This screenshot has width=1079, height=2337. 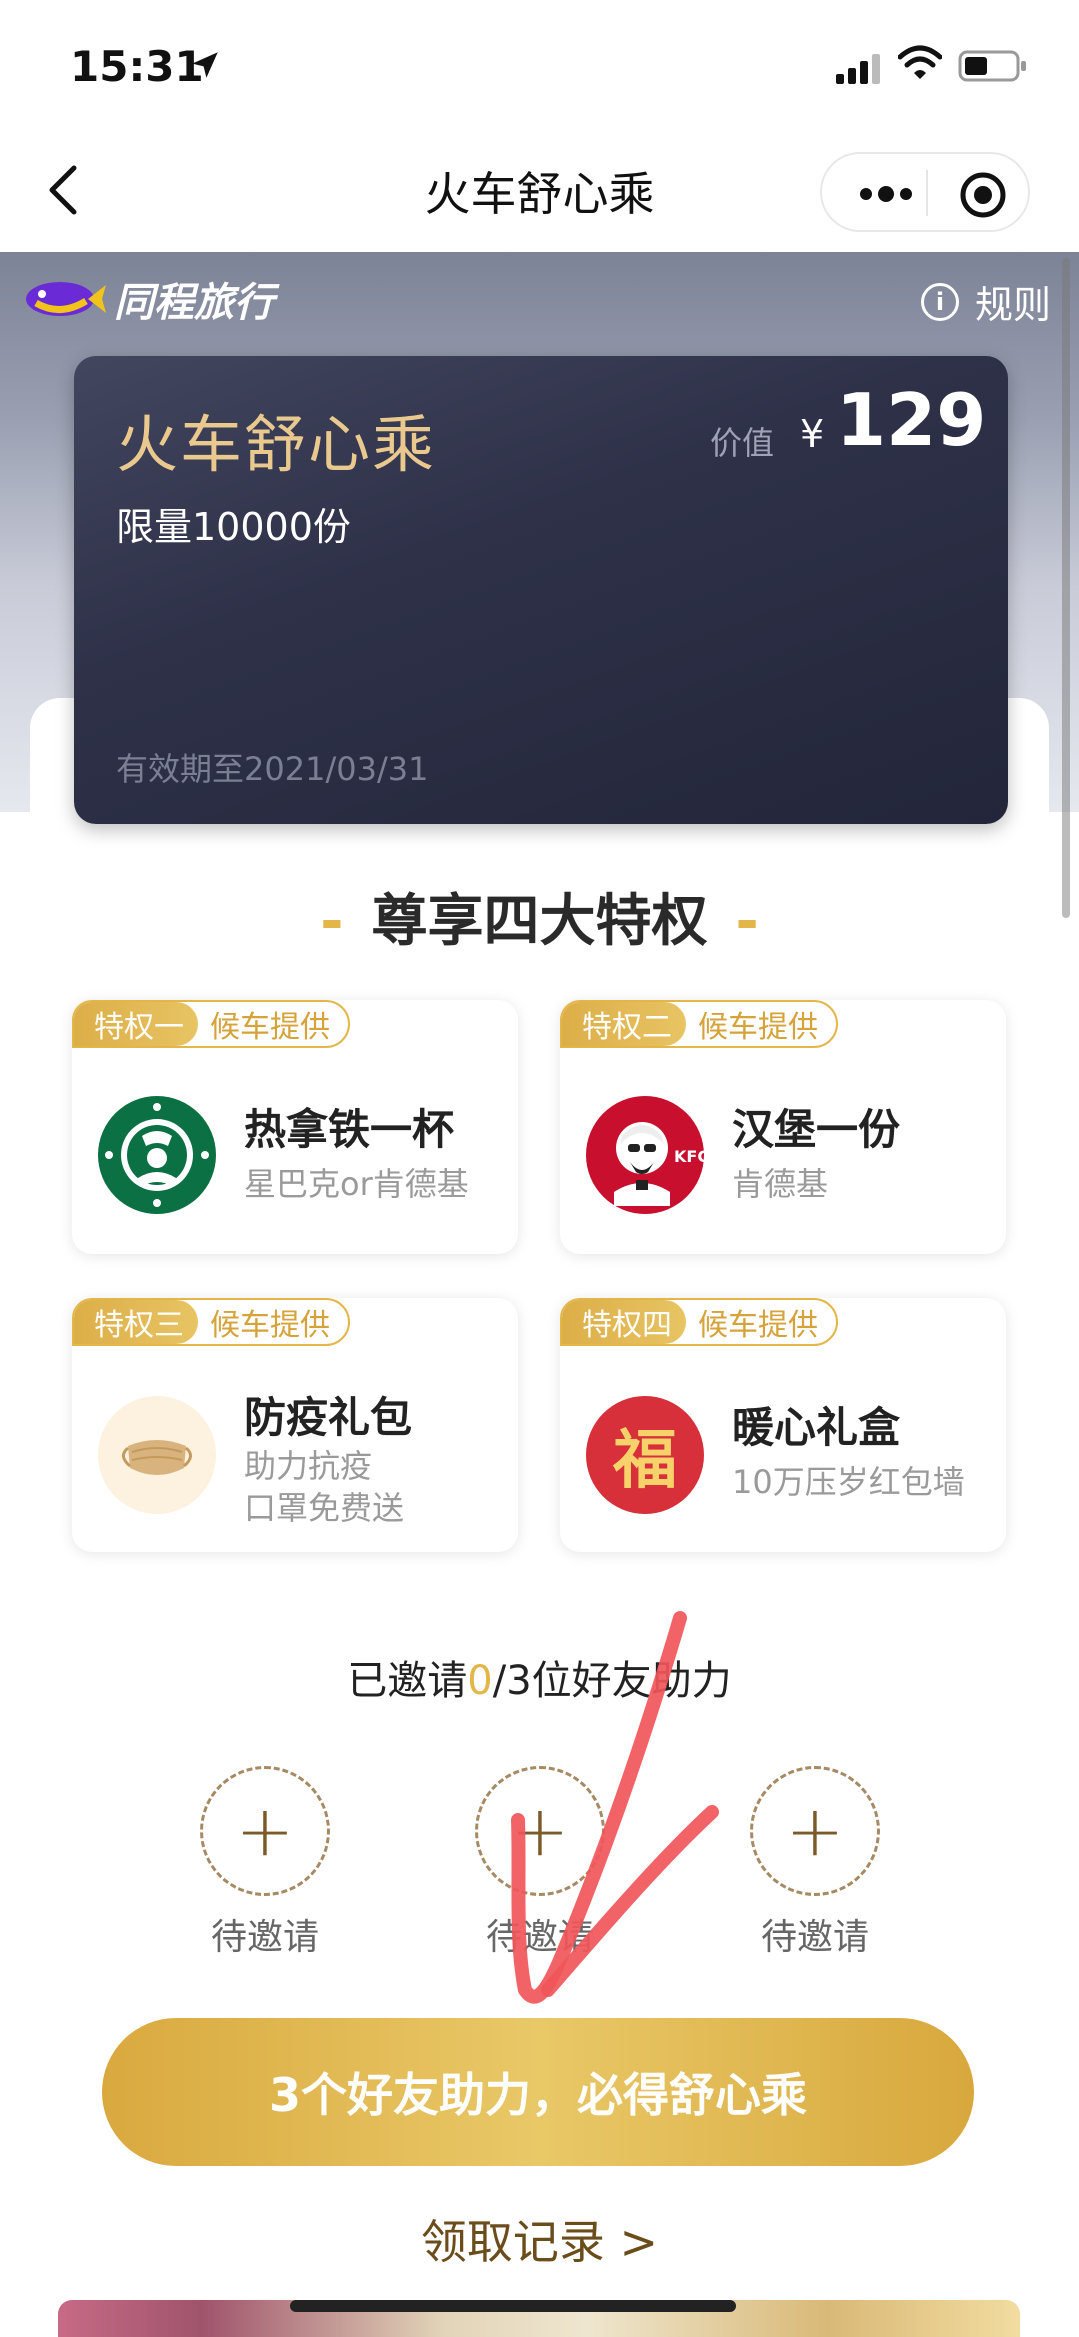 What do you see at coordinates (645, 1155) in the screenshot?
I see `kfc-logo-icon: KFC` at bounding box center [645, 1155].